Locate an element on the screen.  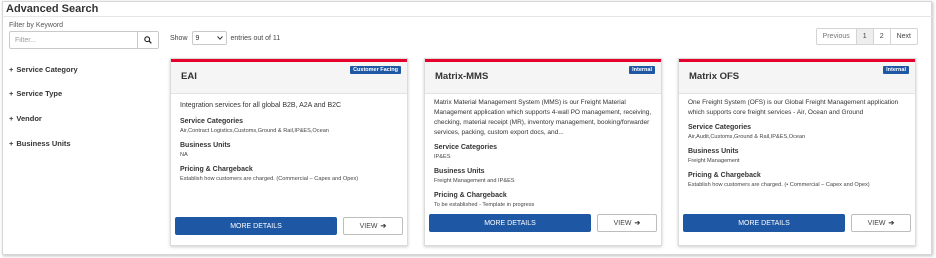
page-1-button: 1 is located at coordinates (864, 36).